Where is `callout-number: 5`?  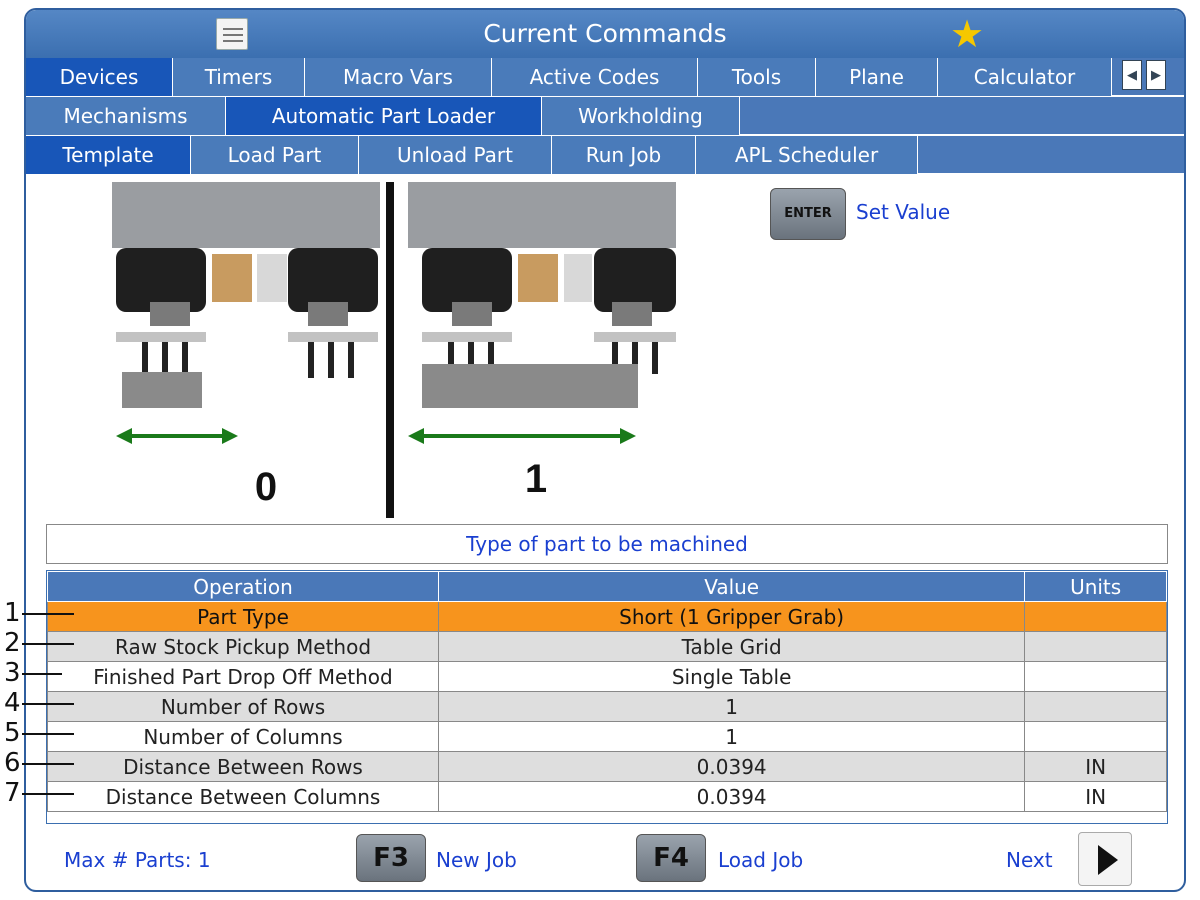 callout-number: 5 is located at coordinates (12, 733).